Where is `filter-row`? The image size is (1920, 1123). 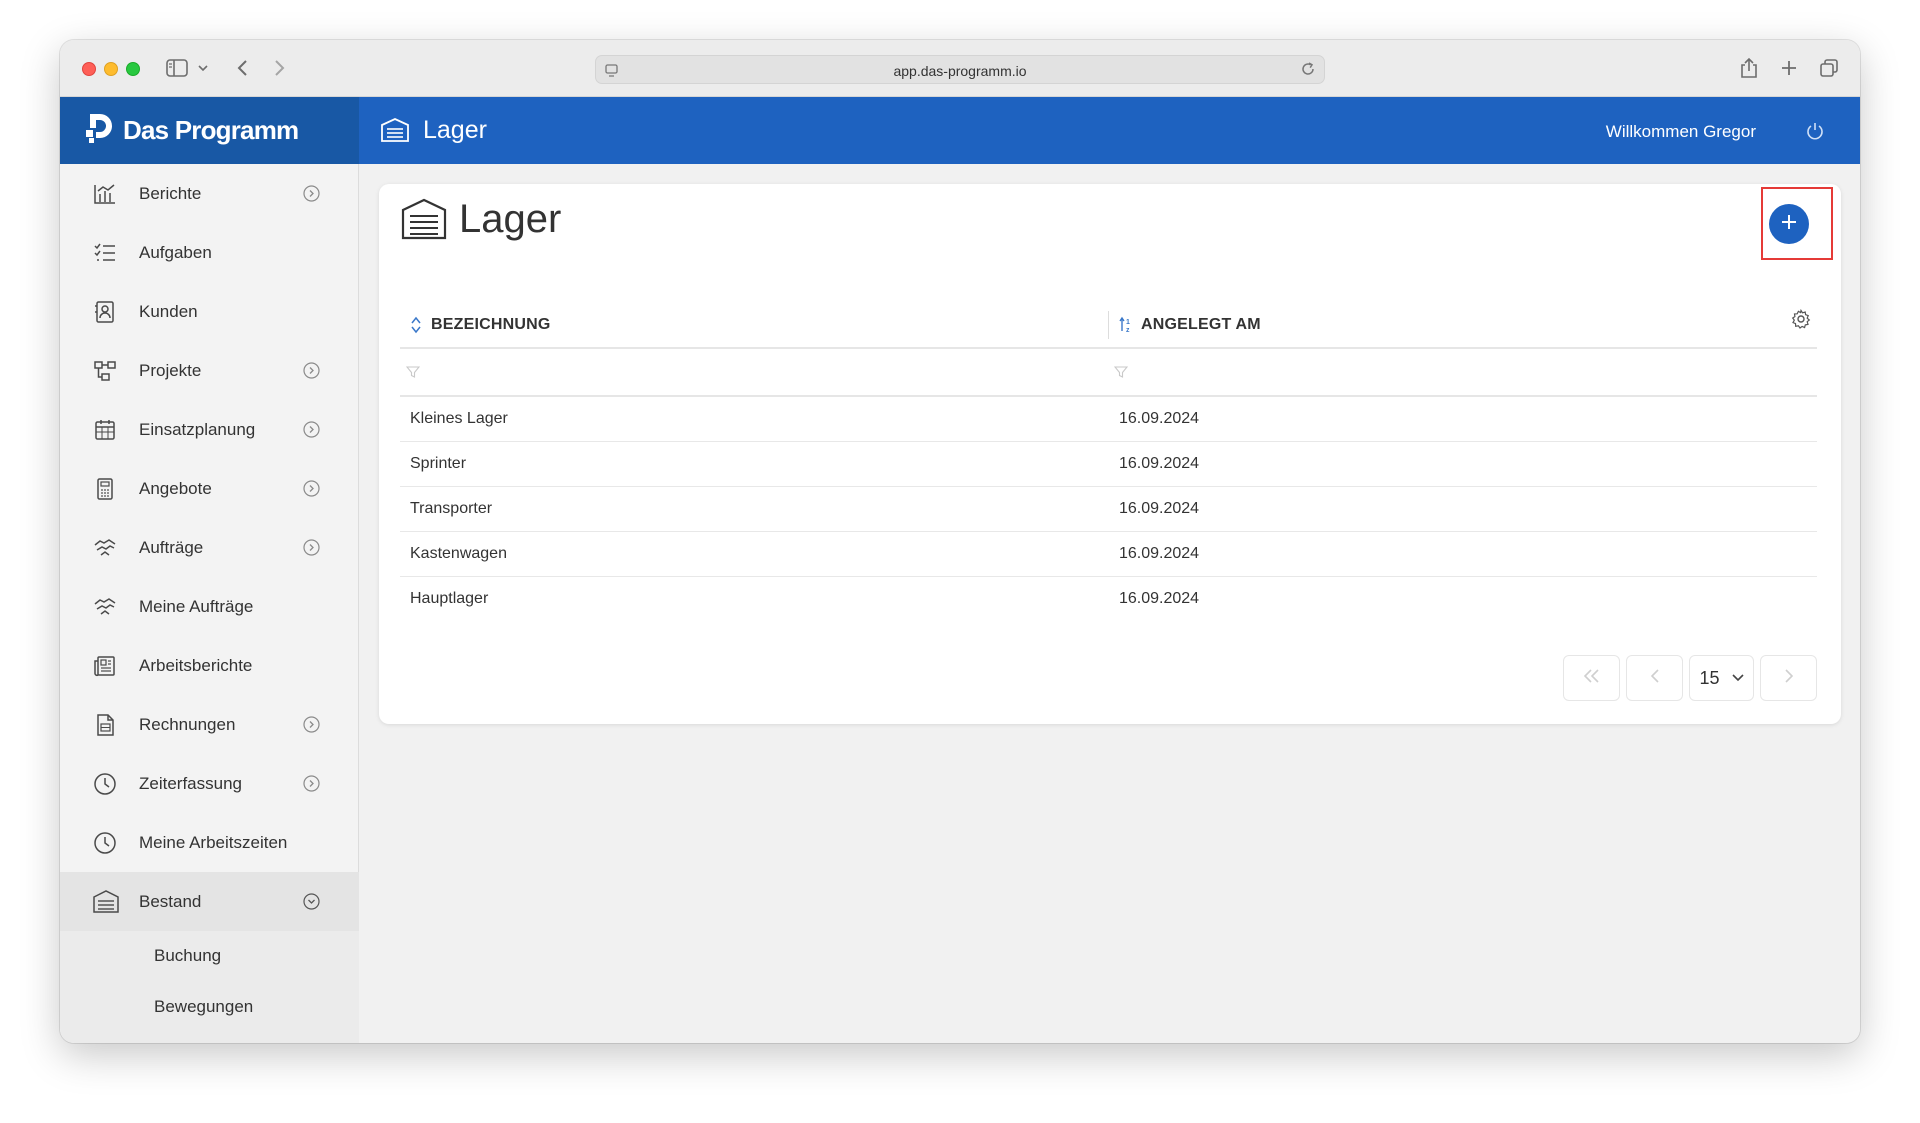 filter-row is located at coordinates (1108, 373).